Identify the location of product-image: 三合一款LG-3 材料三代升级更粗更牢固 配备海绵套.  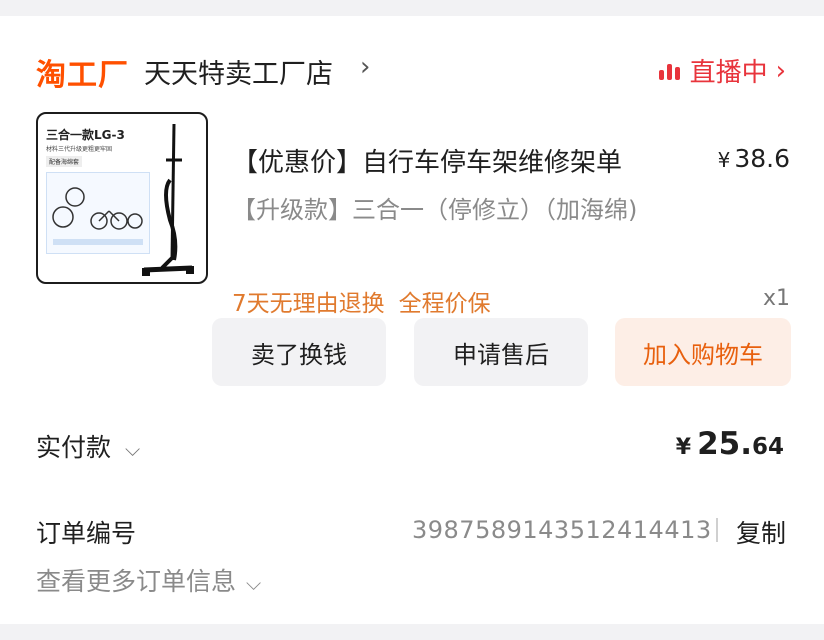
(122, 198).